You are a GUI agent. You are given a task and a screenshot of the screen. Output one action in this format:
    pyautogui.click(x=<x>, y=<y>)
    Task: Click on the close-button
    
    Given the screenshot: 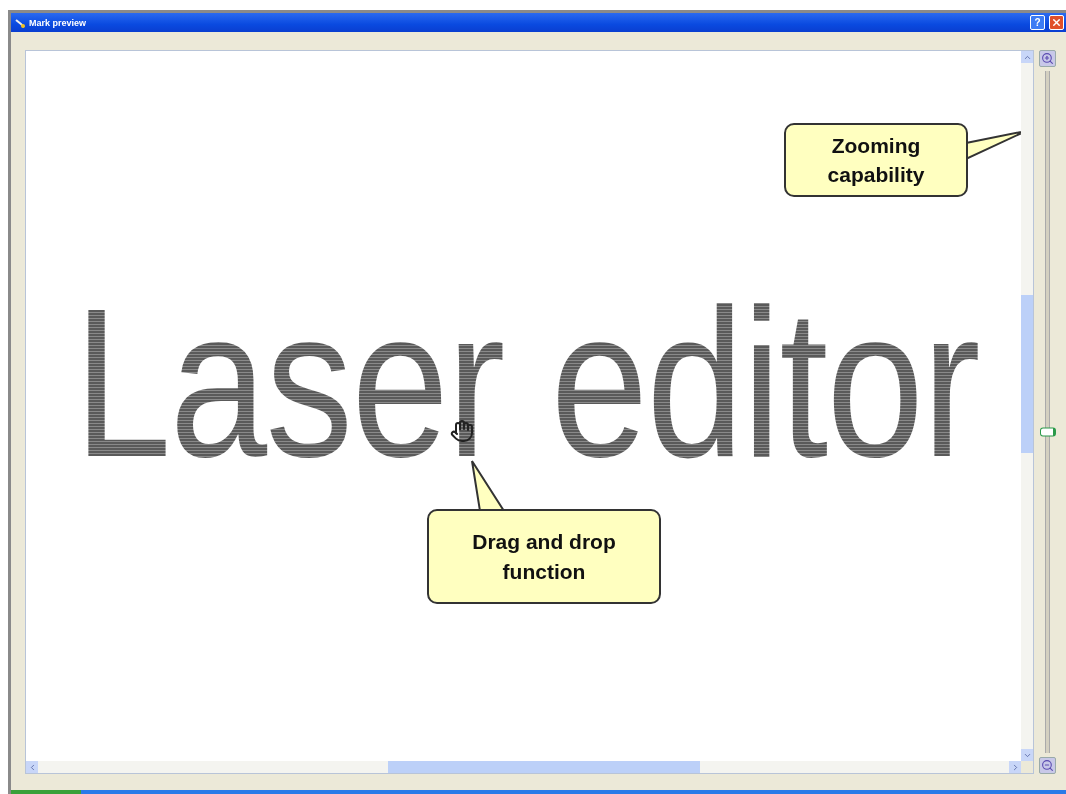 What is the action you would take?
    pyautogui.click(x=1056, y=22)
    